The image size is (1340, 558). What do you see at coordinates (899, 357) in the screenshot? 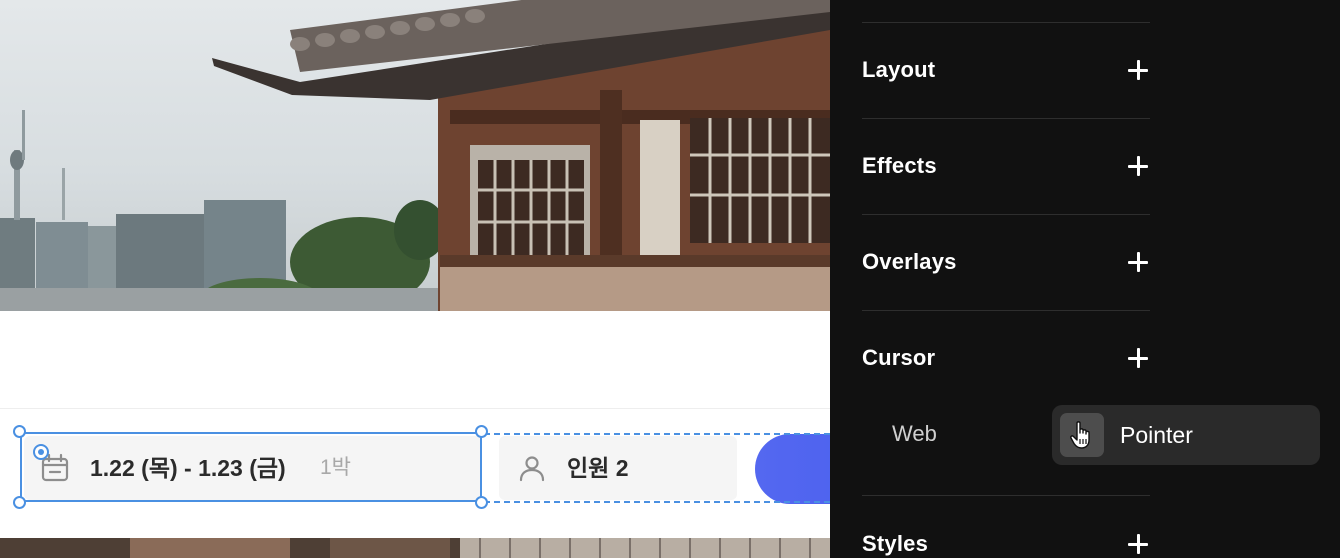
I see `section-title: Cursor` at bounding box center [899, 357].